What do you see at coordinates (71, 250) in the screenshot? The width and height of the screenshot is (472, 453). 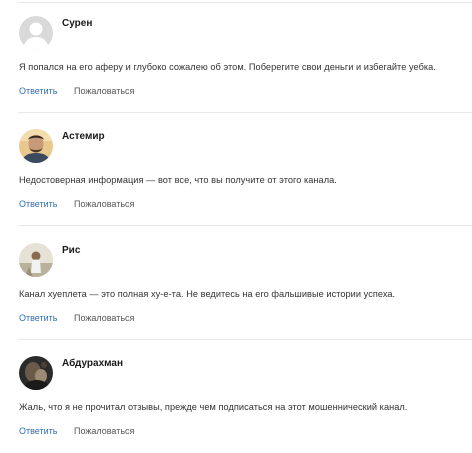 I see `comment-author: Рис` at bounding box center [71, 250].